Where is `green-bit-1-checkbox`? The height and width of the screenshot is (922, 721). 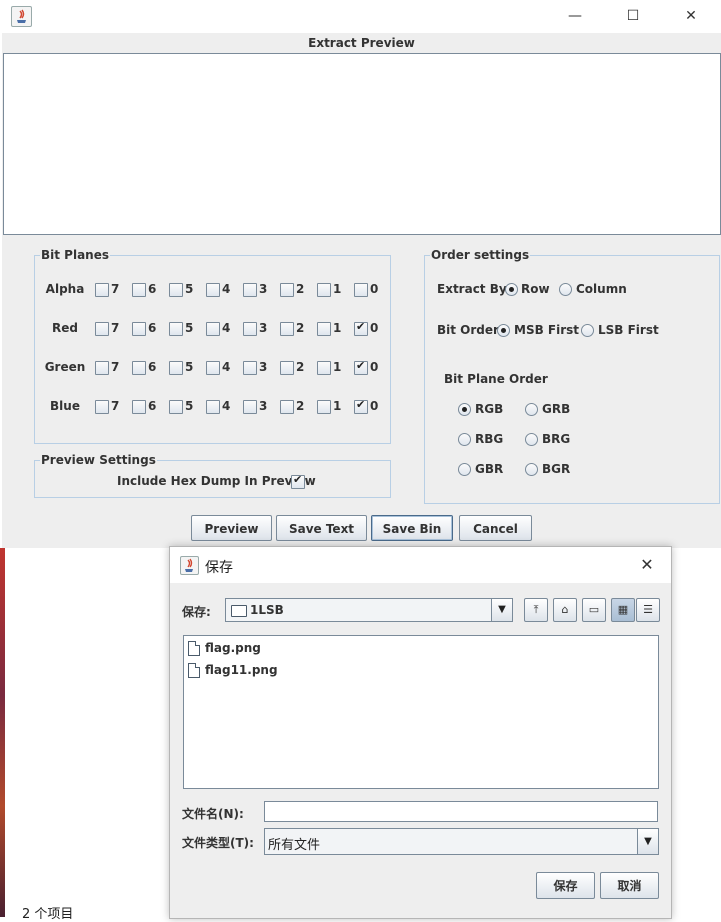
green-bit-1-checkbox is located at coordinates (324, 368).